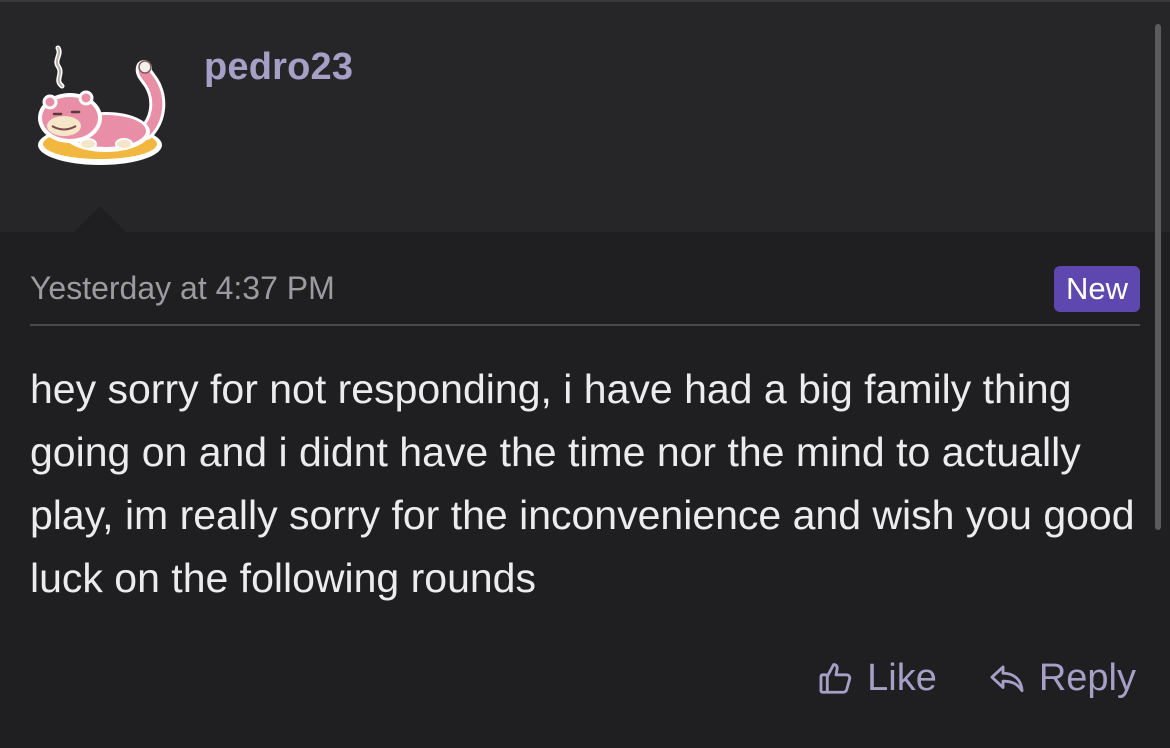 This screenshot has height=748, width=1170. Describe the element at coordinates (976, 678) in the screenshot. I see `post-actions: Like Reply` at that location.